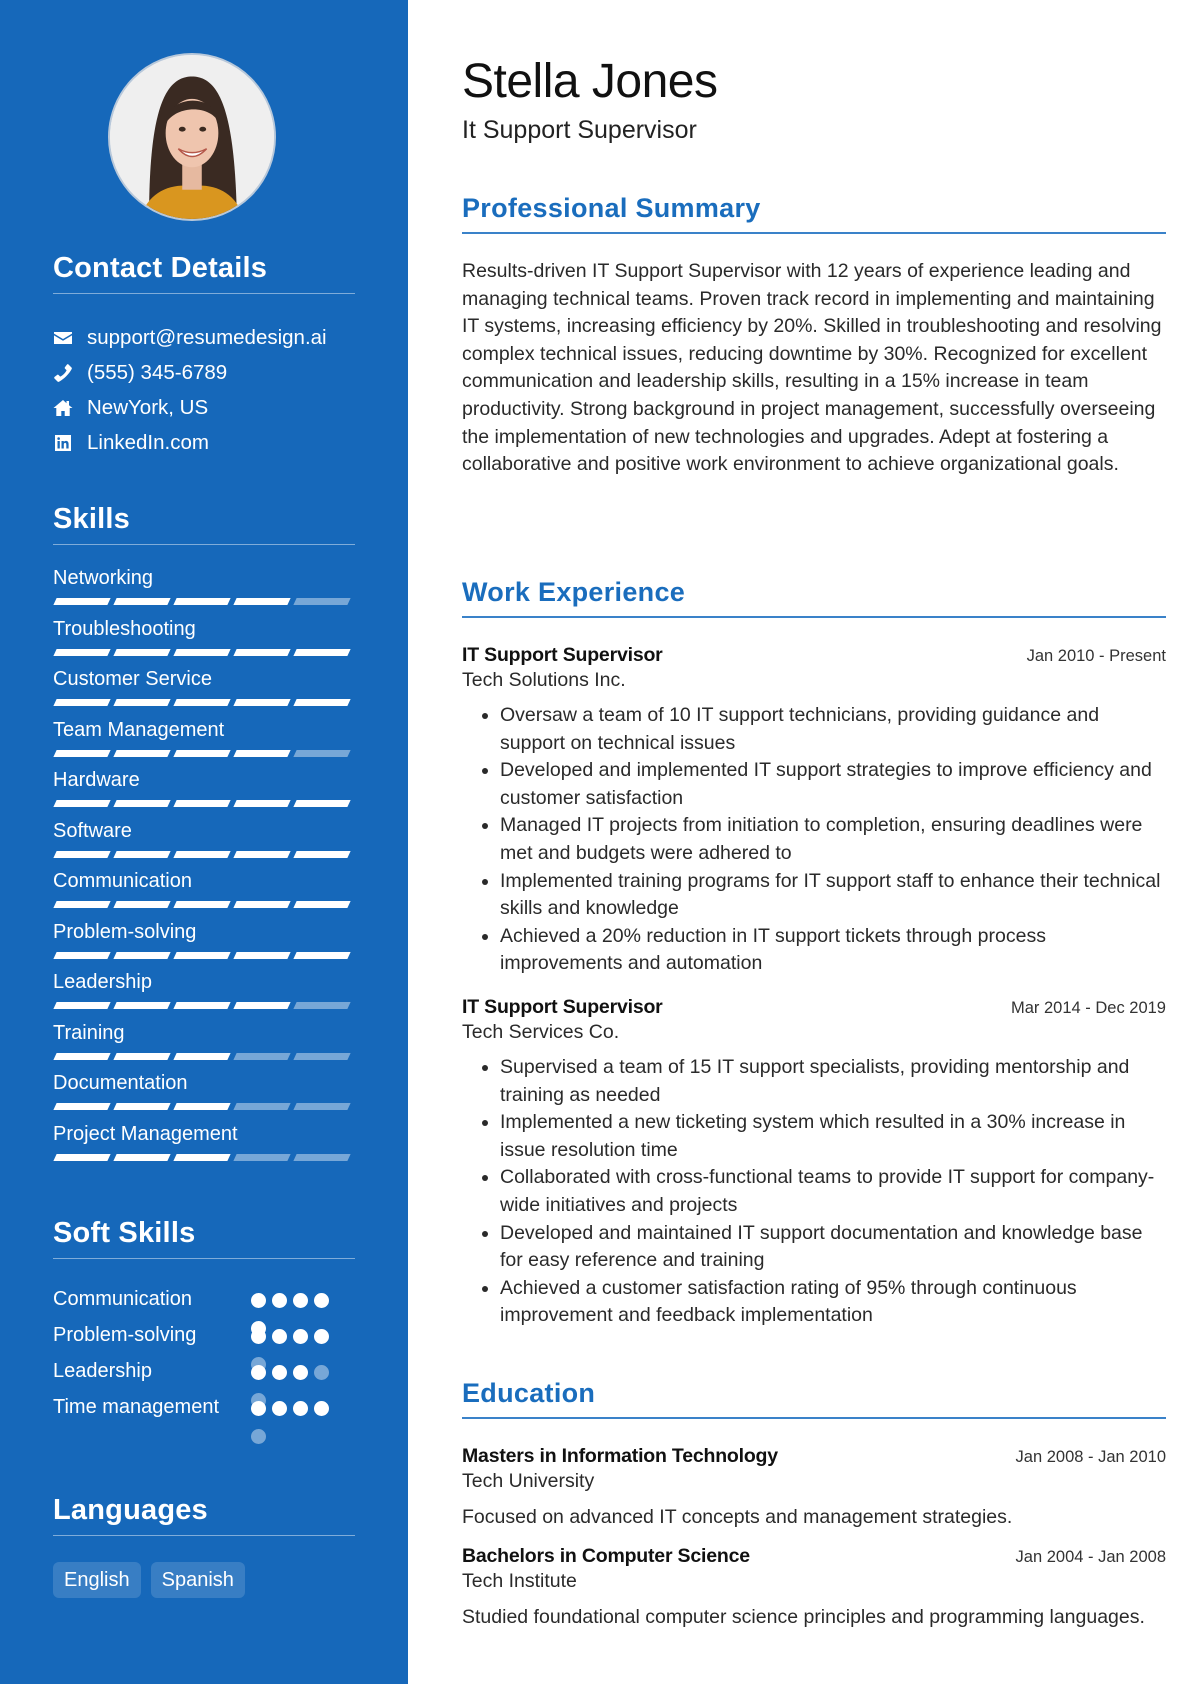 This screenshot has width=1200, height=1684. What do you see at coordinates (122, 881) in the screenshot?
I see `skill-label: Communication` at bounding box center [122, 881].